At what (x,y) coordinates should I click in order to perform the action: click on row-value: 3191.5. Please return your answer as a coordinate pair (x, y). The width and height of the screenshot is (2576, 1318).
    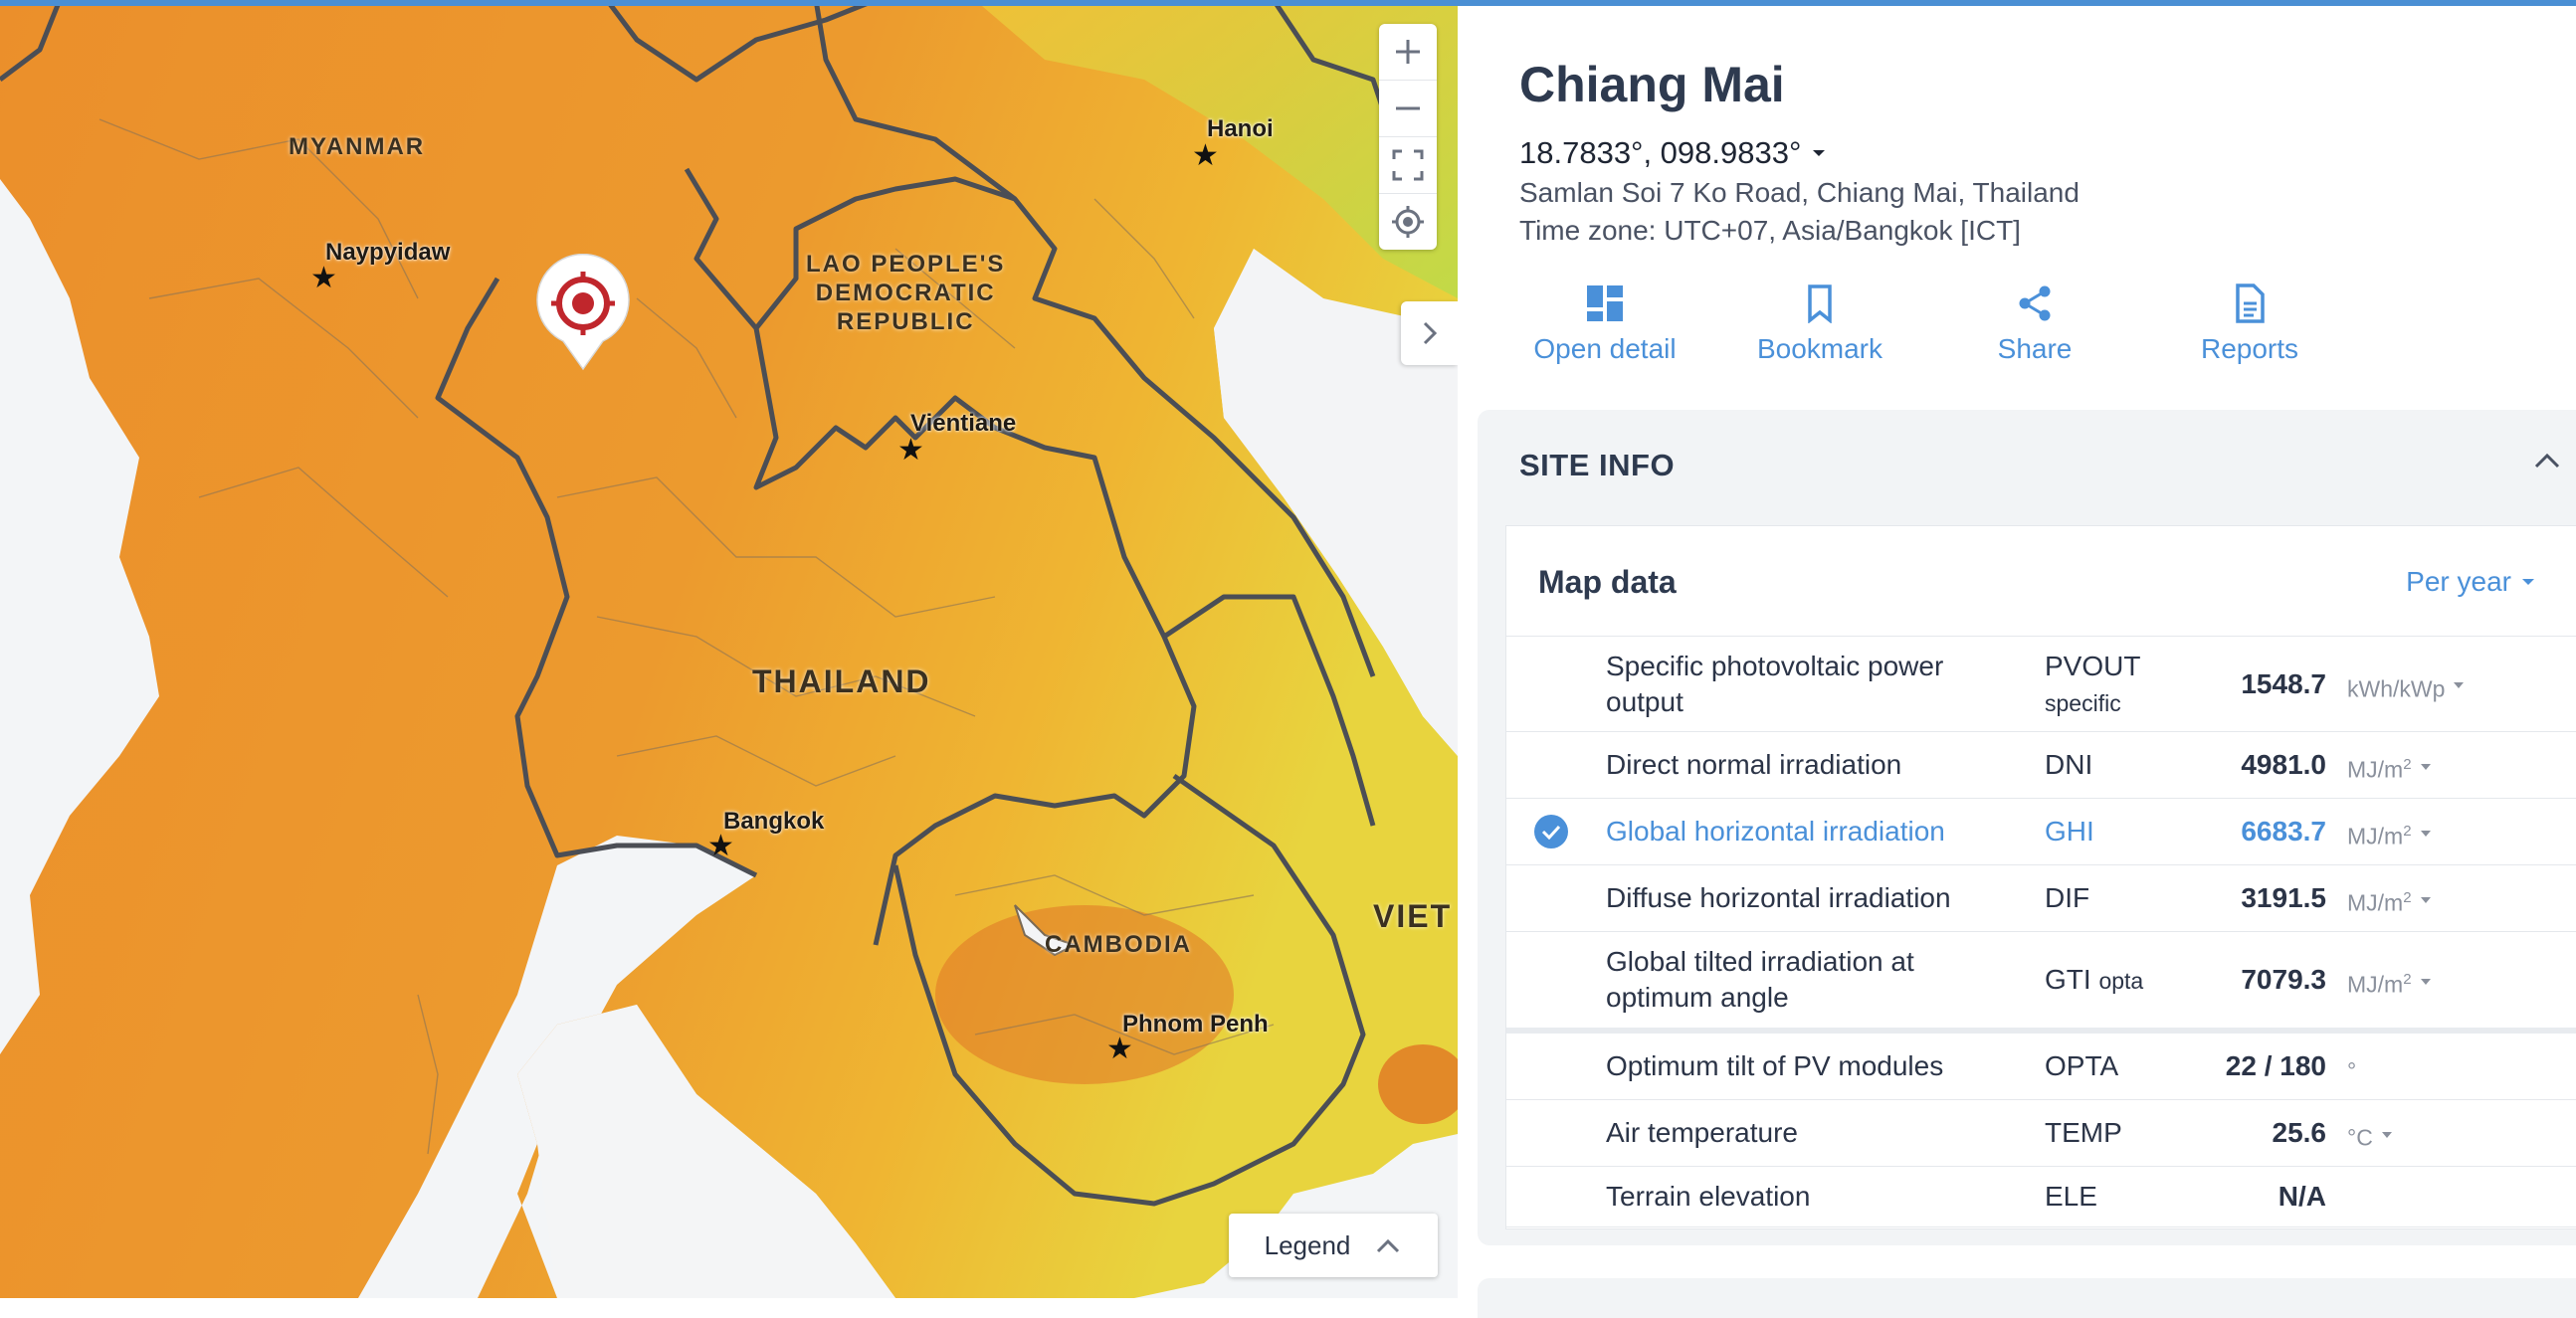
    Looking at the image, I should click on (2283, 898).